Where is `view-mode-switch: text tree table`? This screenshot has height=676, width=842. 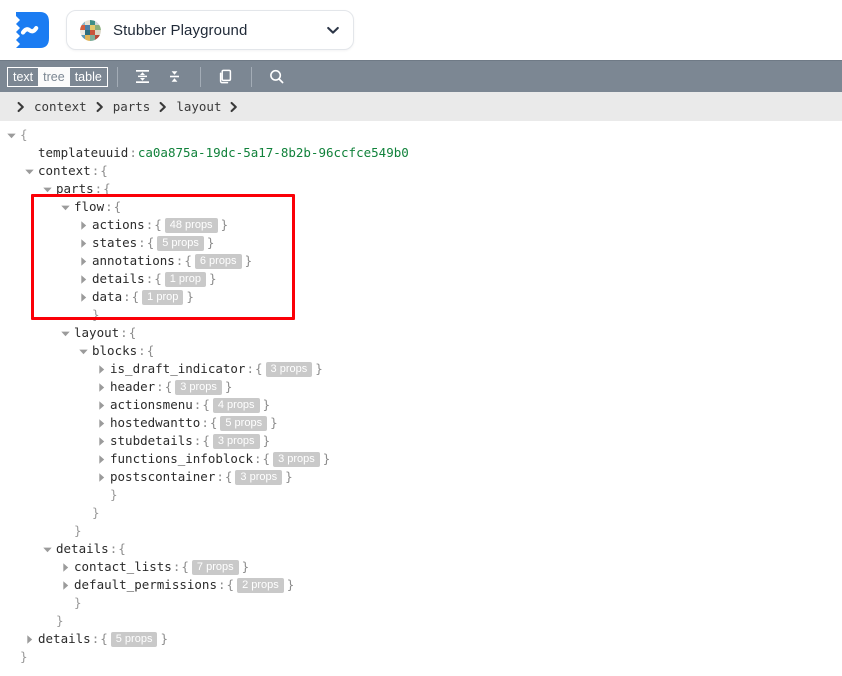
view-mode-switch: text tree table is located at coordinates (57, 76).